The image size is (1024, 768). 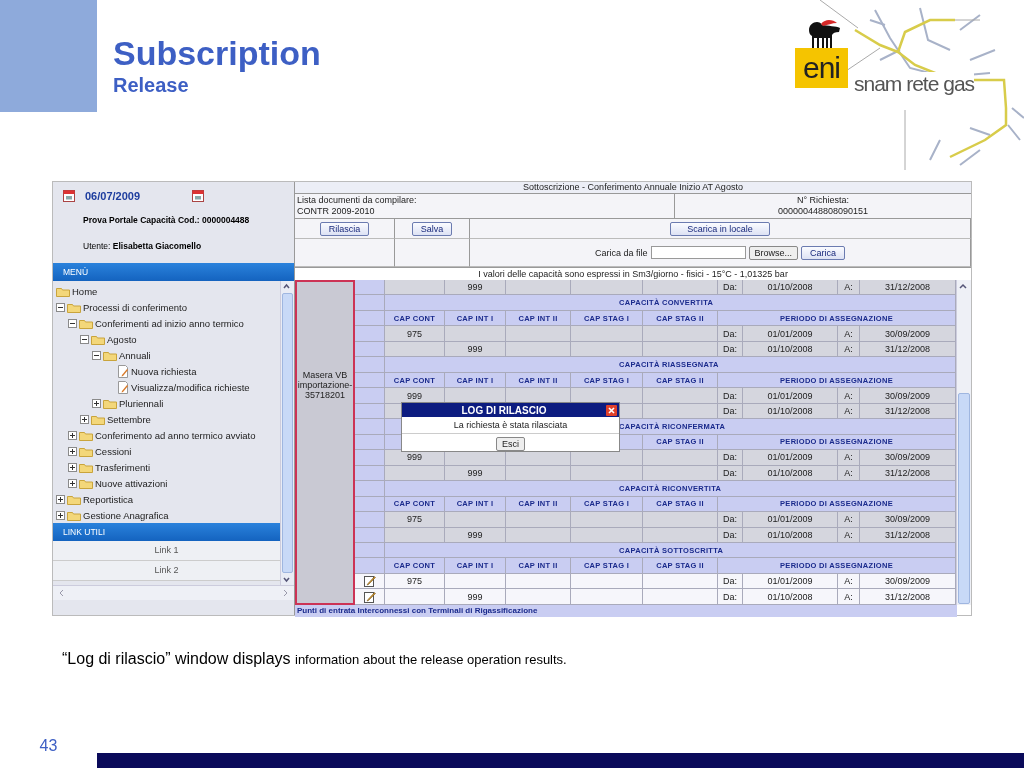 What do you see at coordinates (85, 291) in the screenshot?
I see `menu-item: Home` at bounding box center [85, 291].